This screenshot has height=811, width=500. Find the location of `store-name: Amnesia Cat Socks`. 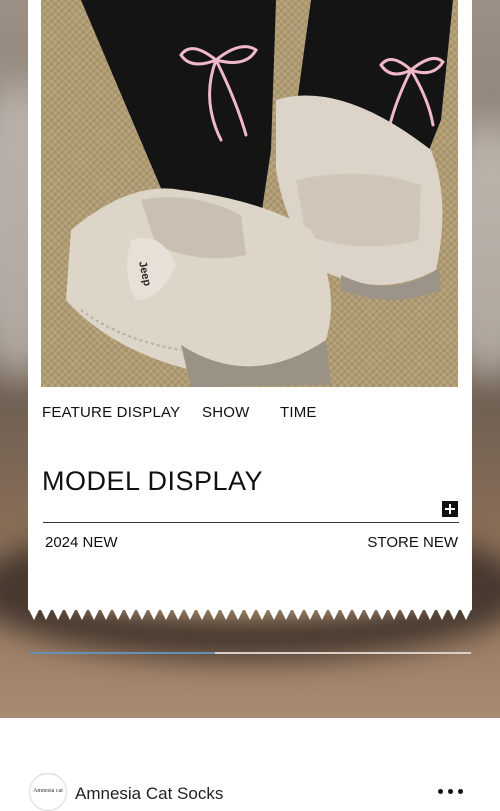

store-name: Amnesia Cat Socks is located at coordinates (149, 794).